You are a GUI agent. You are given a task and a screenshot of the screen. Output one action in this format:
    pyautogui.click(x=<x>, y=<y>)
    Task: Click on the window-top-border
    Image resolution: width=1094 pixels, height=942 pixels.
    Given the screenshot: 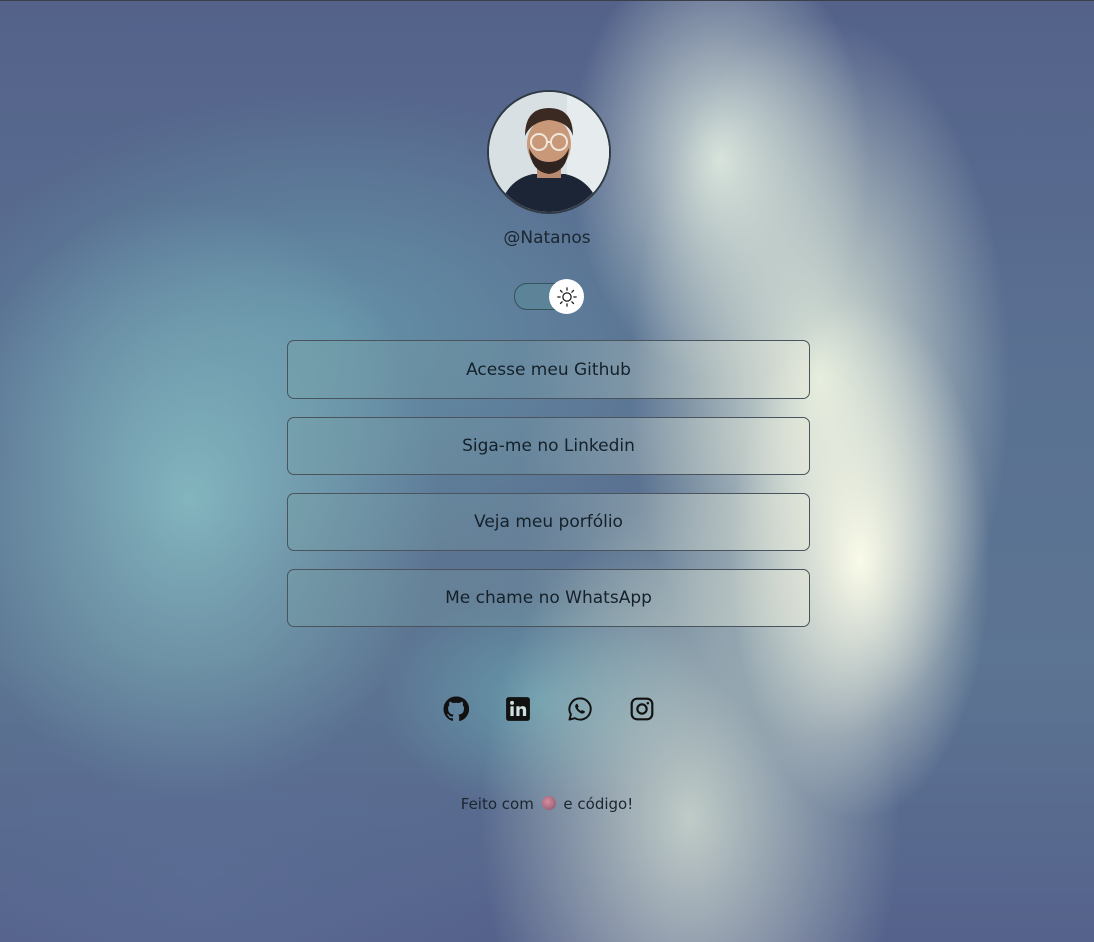 What is the action you would take?
    pyautogui.click(x=547, y=0)
    